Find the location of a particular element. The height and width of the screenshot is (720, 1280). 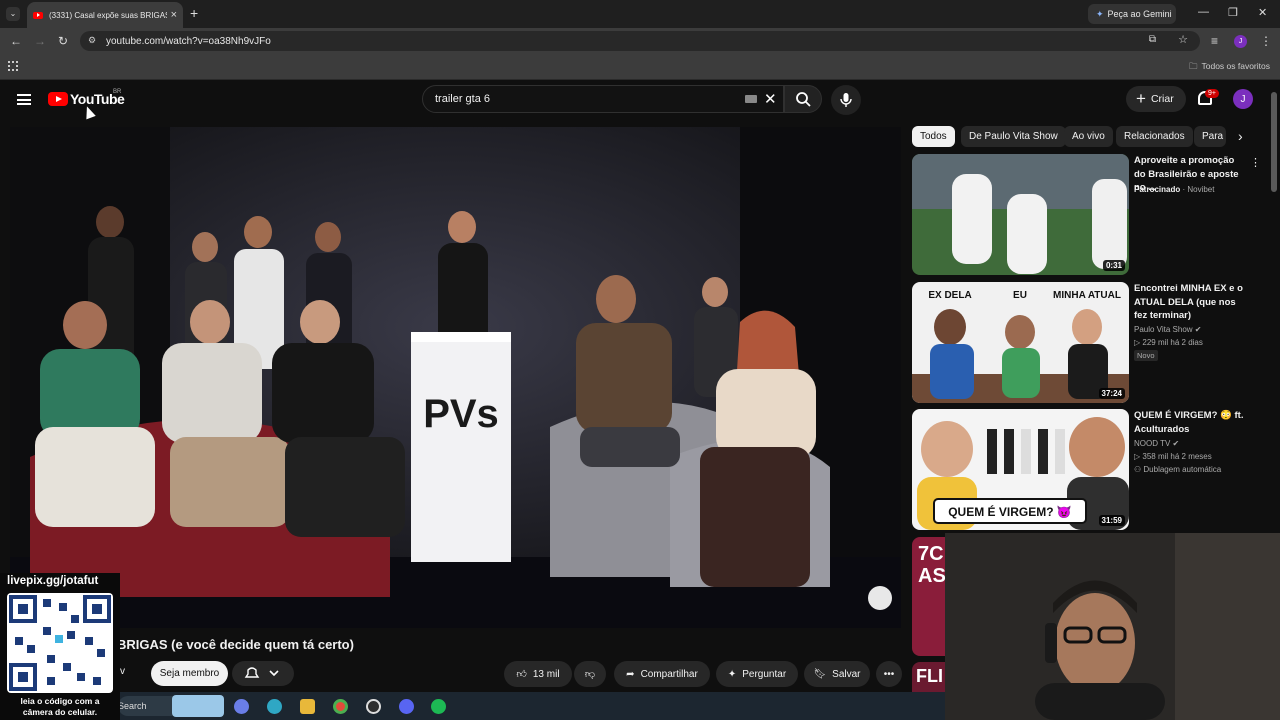

file-explorer-icon is located at coordinates (307, 706).